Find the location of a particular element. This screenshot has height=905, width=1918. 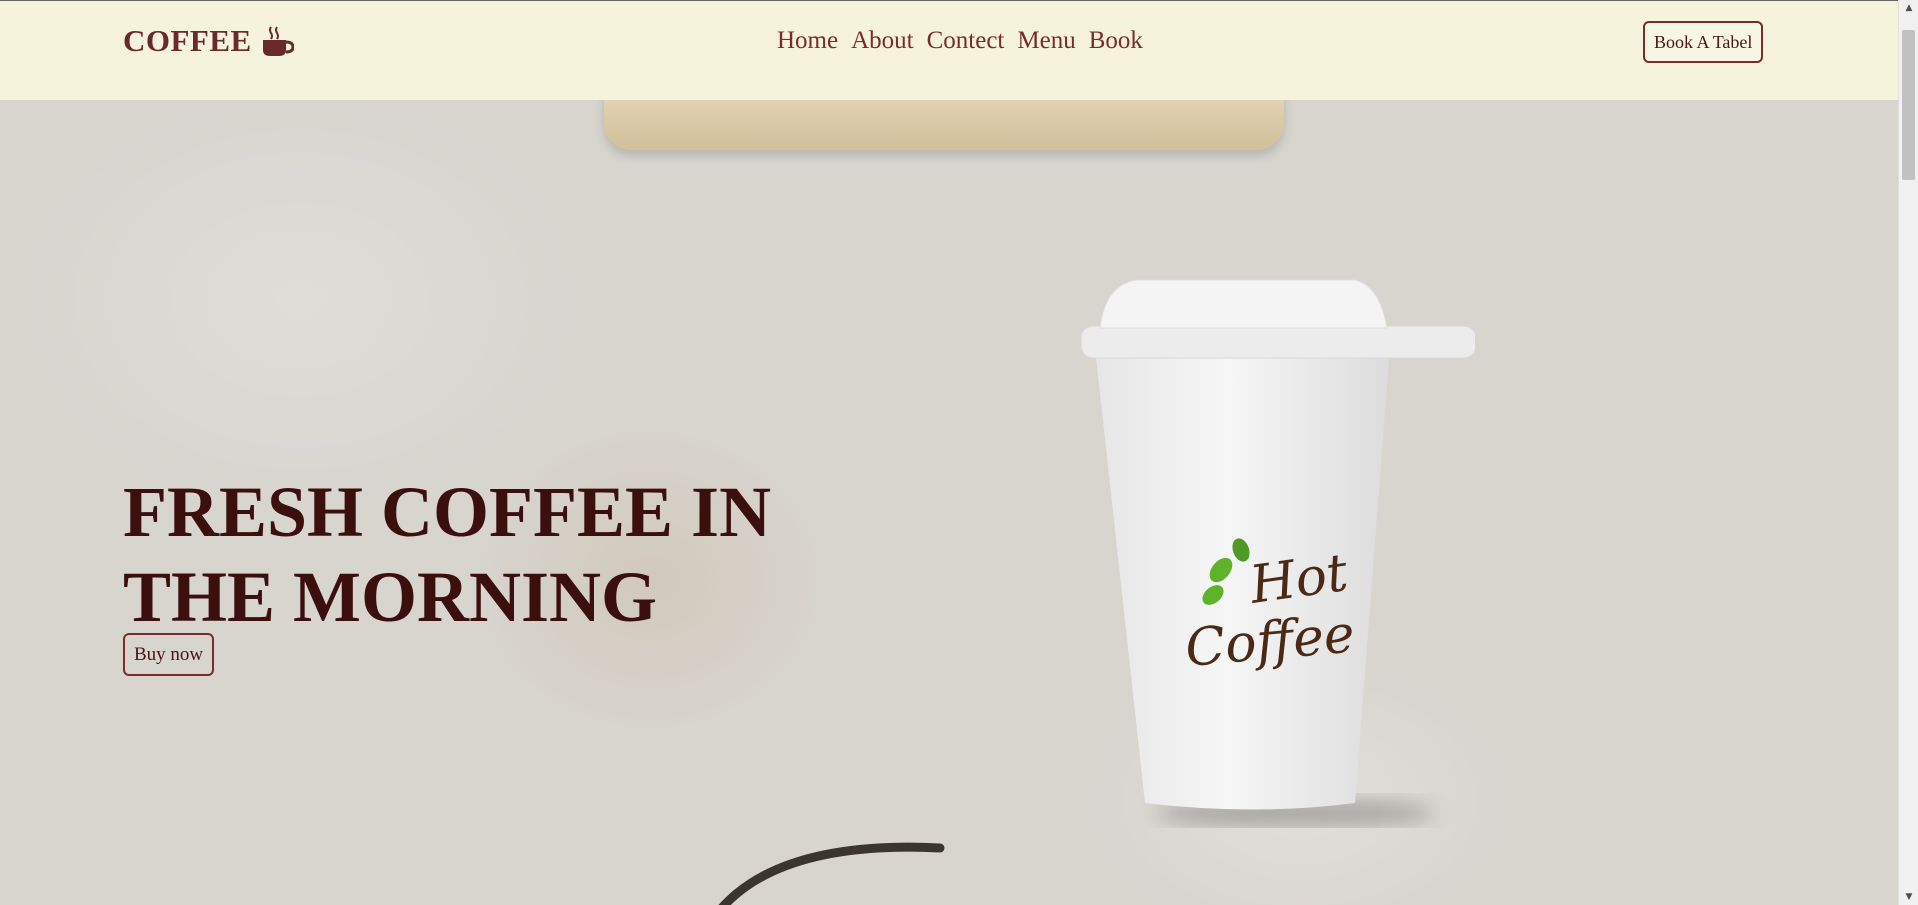

logo: COFFEE is located at coordinates (208, 41).